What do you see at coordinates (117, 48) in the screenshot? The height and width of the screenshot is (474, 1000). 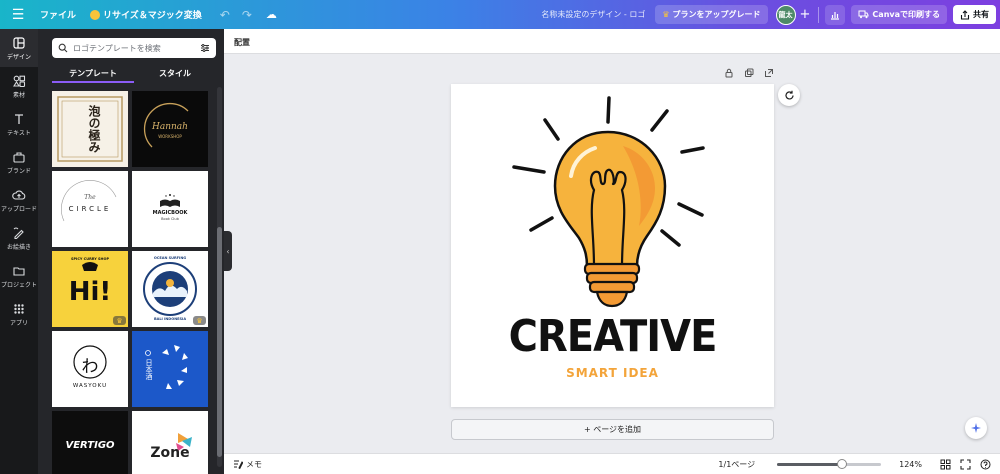 I see `search-placeholder: ロゴテンプレートを検索` at bounding box center [117, 48].